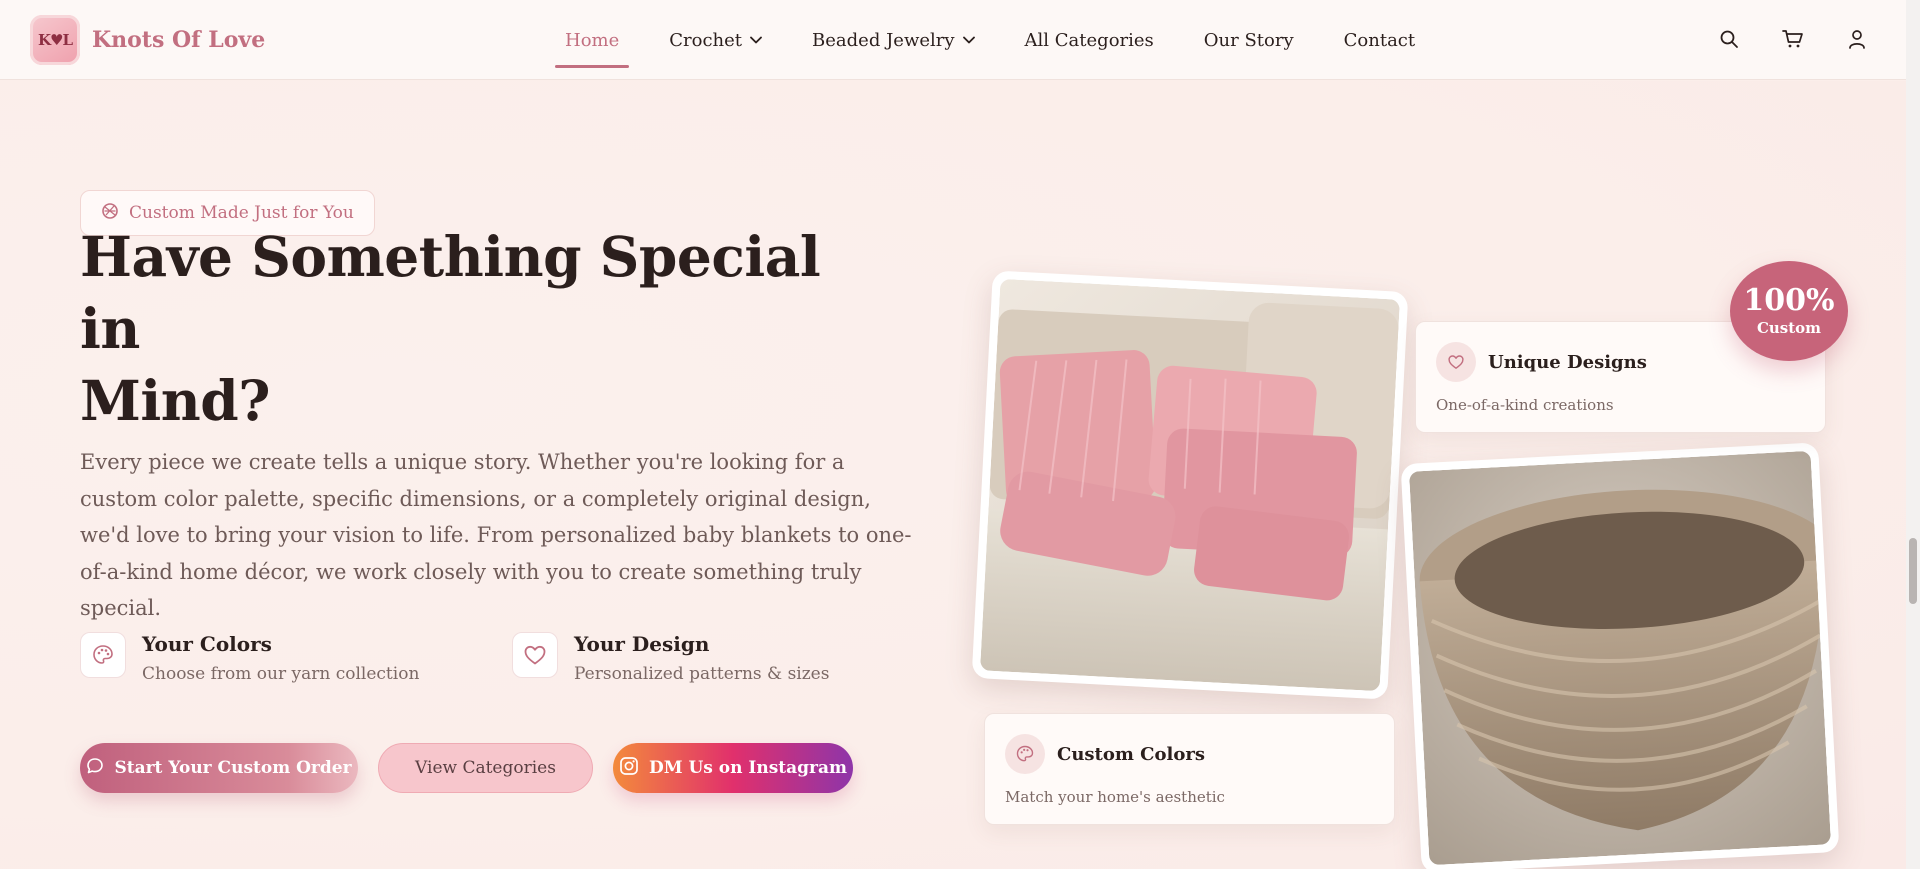 The height and width of the screenshot is (869, 1920). I want to click on view-categories-button: View Categories, so click(485, 768).